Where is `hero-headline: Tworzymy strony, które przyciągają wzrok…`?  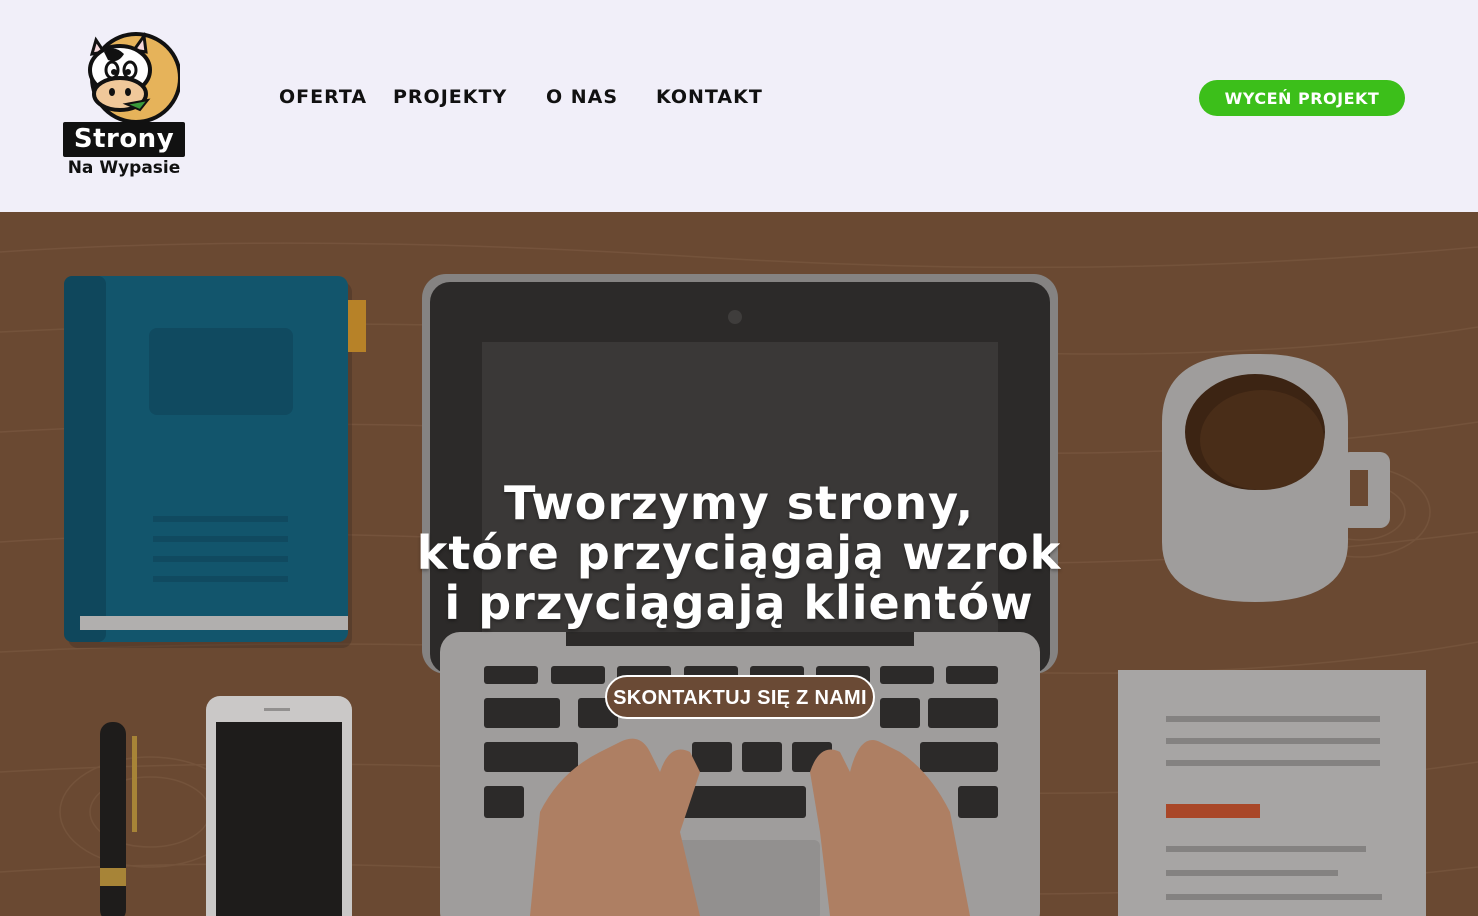
hero-headline: Tworzymy strony, które przyciągają wzrok… is located at coordinates (739, 553).